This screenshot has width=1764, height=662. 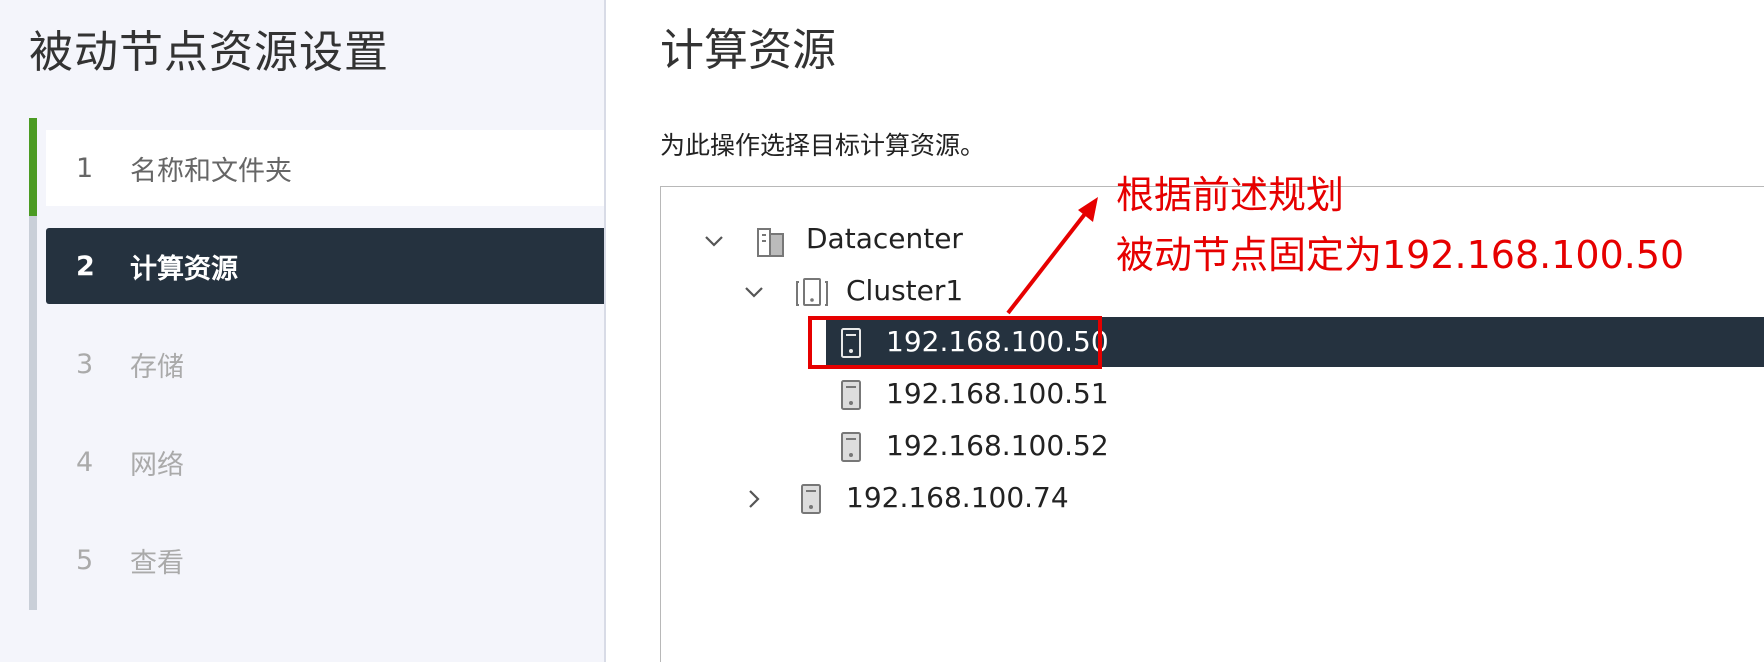 What do you see at coordinates (1052, 256) in the screenshot?
I see `annotation-arrow` at bounding box center [1052, 256].